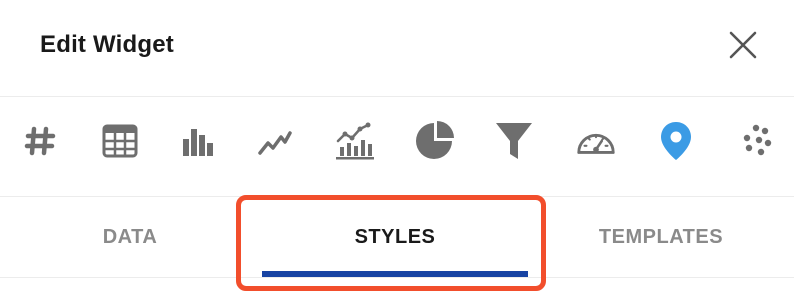 The width and height of the screenshot is (794, 298). Describe the element at coordinates (514, 141) in the screenshot. I see `funnel-icon` at that location.